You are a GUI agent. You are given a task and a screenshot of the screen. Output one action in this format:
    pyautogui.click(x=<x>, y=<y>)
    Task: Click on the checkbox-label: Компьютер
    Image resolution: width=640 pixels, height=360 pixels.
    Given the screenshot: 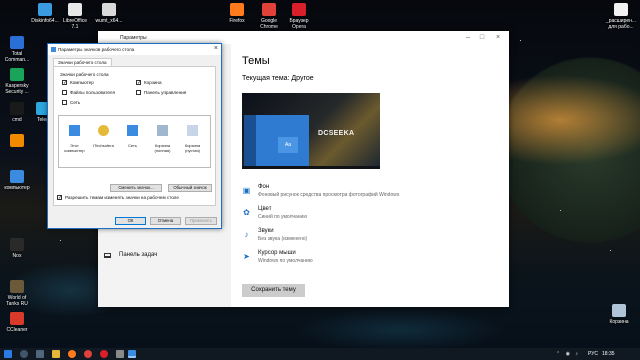 What is the action you would take?
    pyautogui.click(x=82, y=82)
    